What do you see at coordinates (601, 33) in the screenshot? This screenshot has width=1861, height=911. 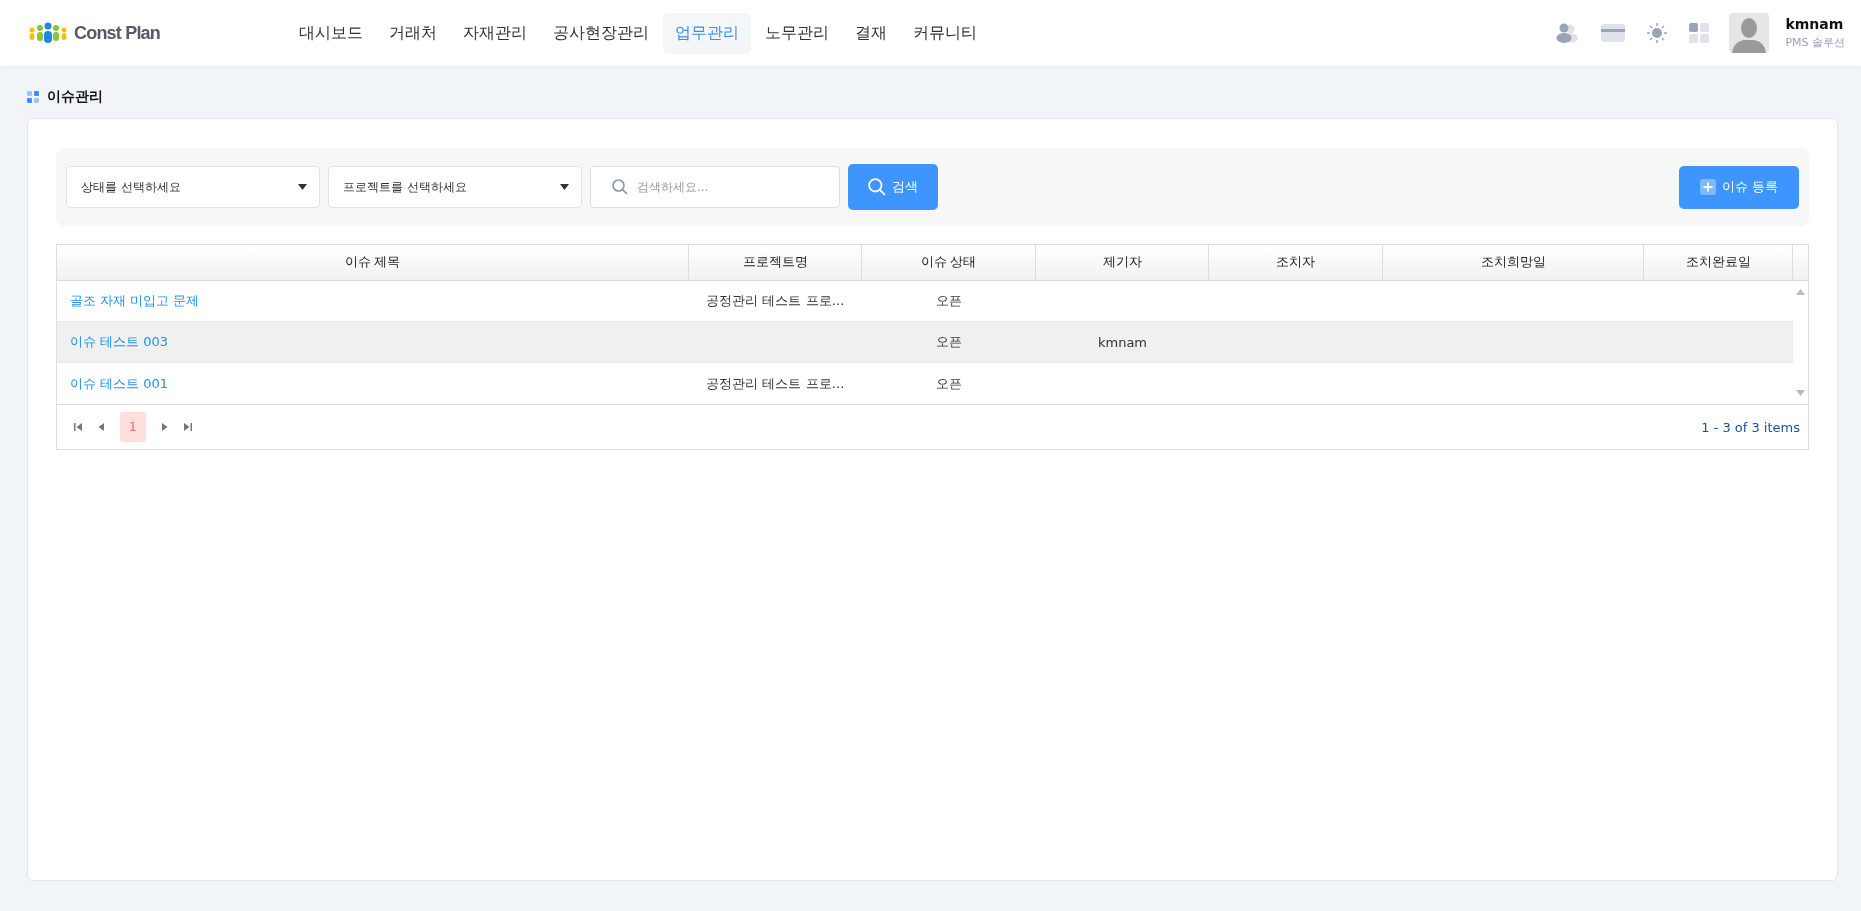 I see `nav-menu-item: 공사현장관리` at bounding box center [601, 33].